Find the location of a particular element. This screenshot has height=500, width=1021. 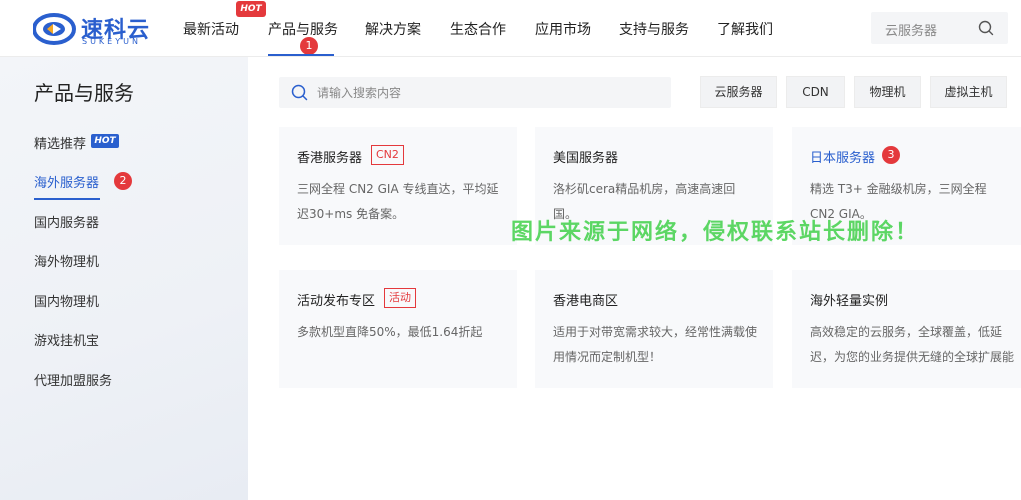

sidebar-title: 产品与服务 is located at coordinates (84, 93).